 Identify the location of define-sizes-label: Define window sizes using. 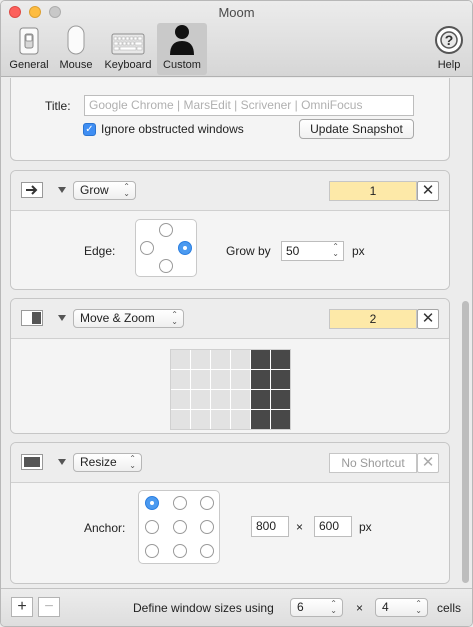
(203, 608).